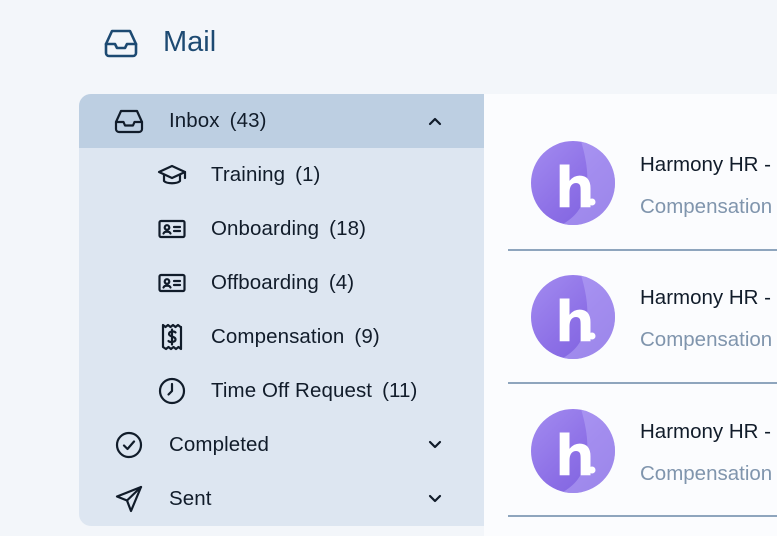 This screenshot has height=536, width=777. What do you see at coordinates (288, 228) in the screenshot?
I see `sidebar-item-label: Onboarding (18)` at bounding box center [288, 228].